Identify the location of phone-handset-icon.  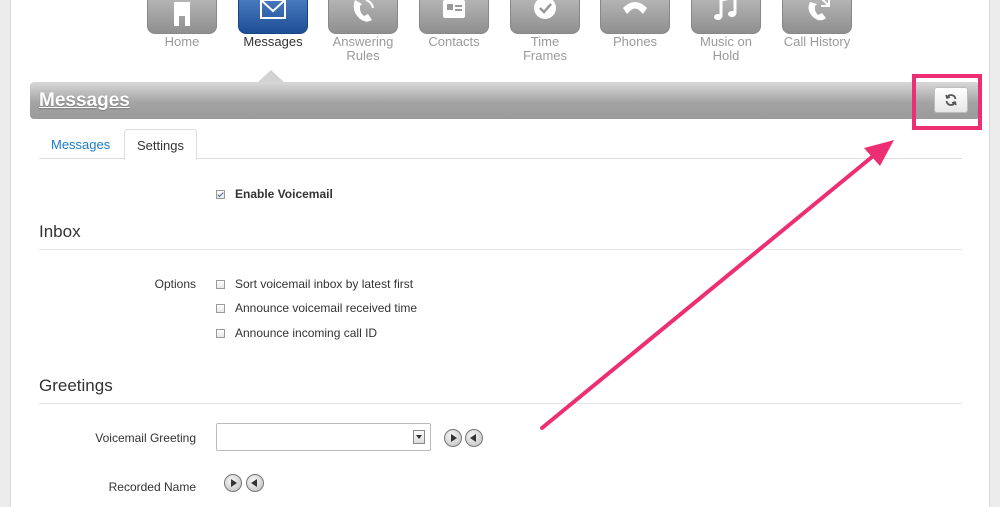
(635, 8).